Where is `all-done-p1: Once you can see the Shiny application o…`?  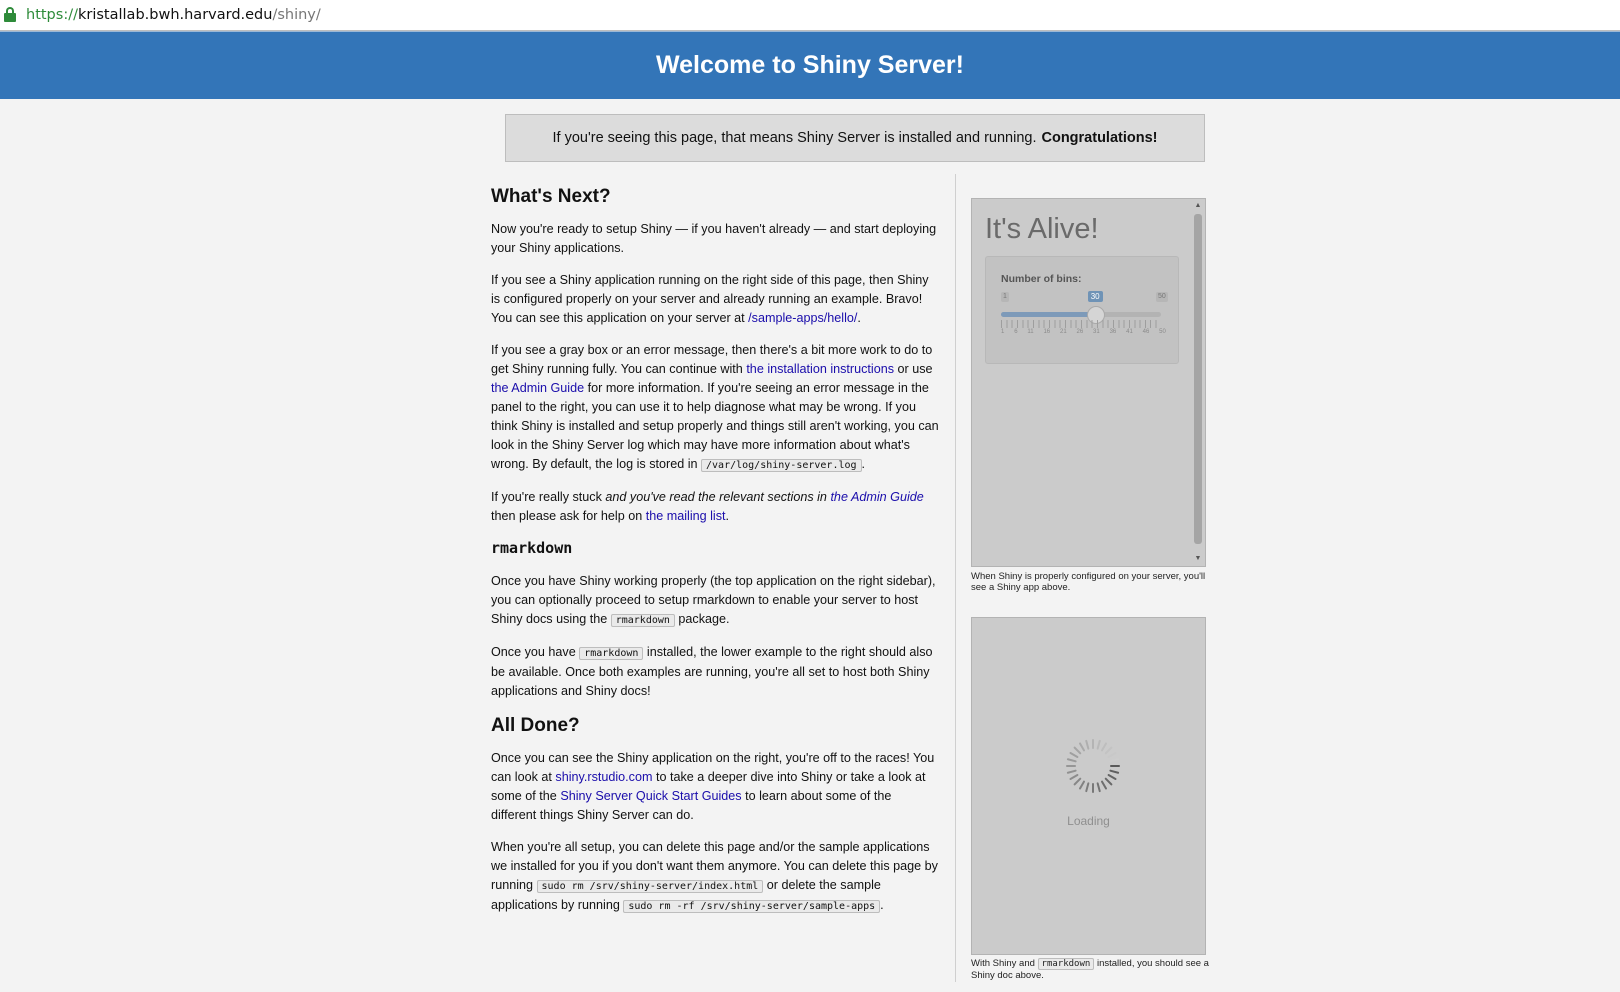
all-done-p1: Once you can see the Shiny application o… is located at coordinates (713, 786).